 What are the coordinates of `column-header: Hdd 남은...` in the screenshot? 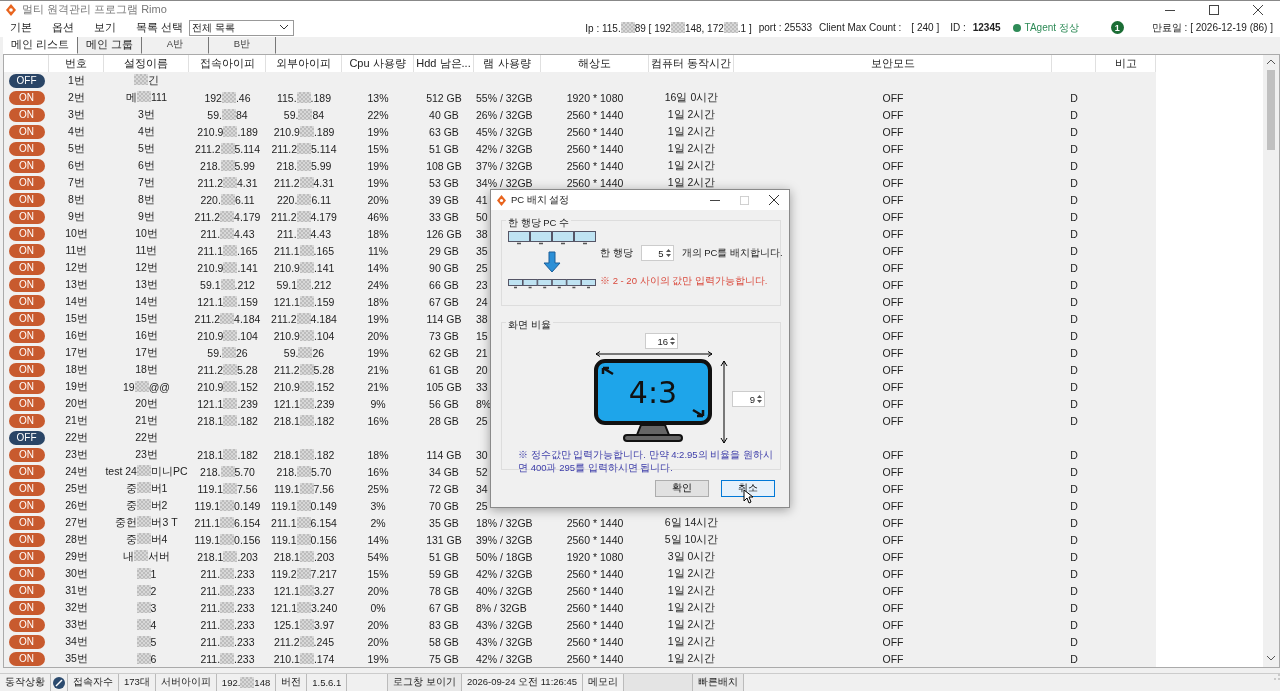 It's located at (444, 64).